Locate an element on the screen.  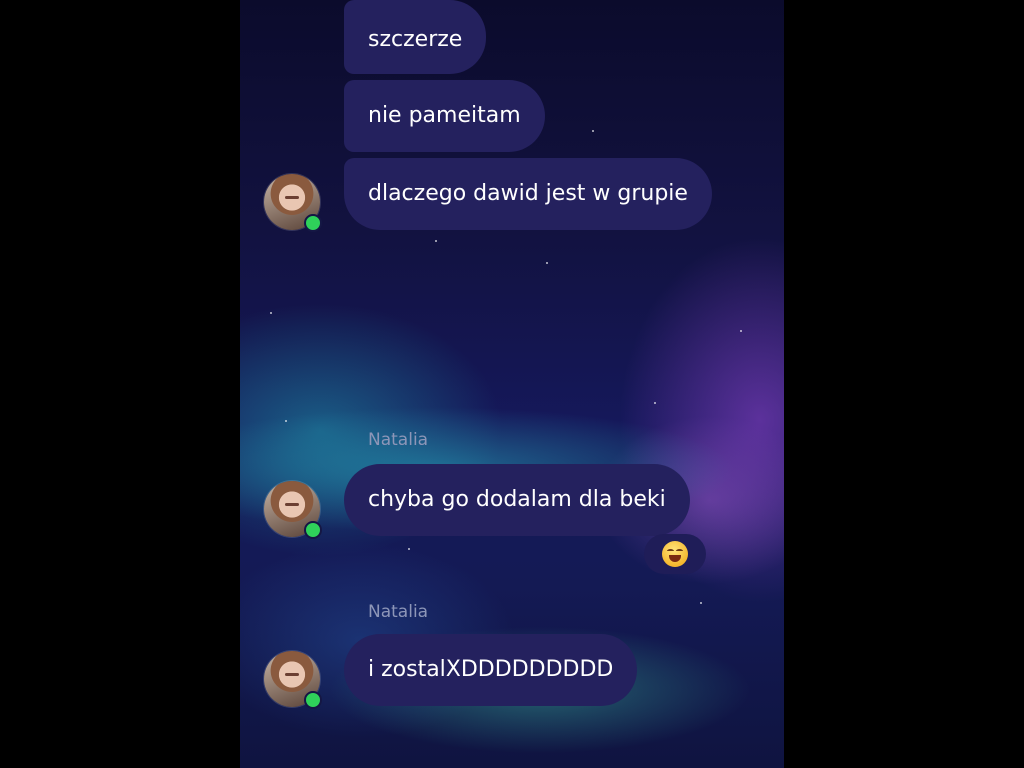
message-bubble: szczerze is located at coordinates (415, 37).